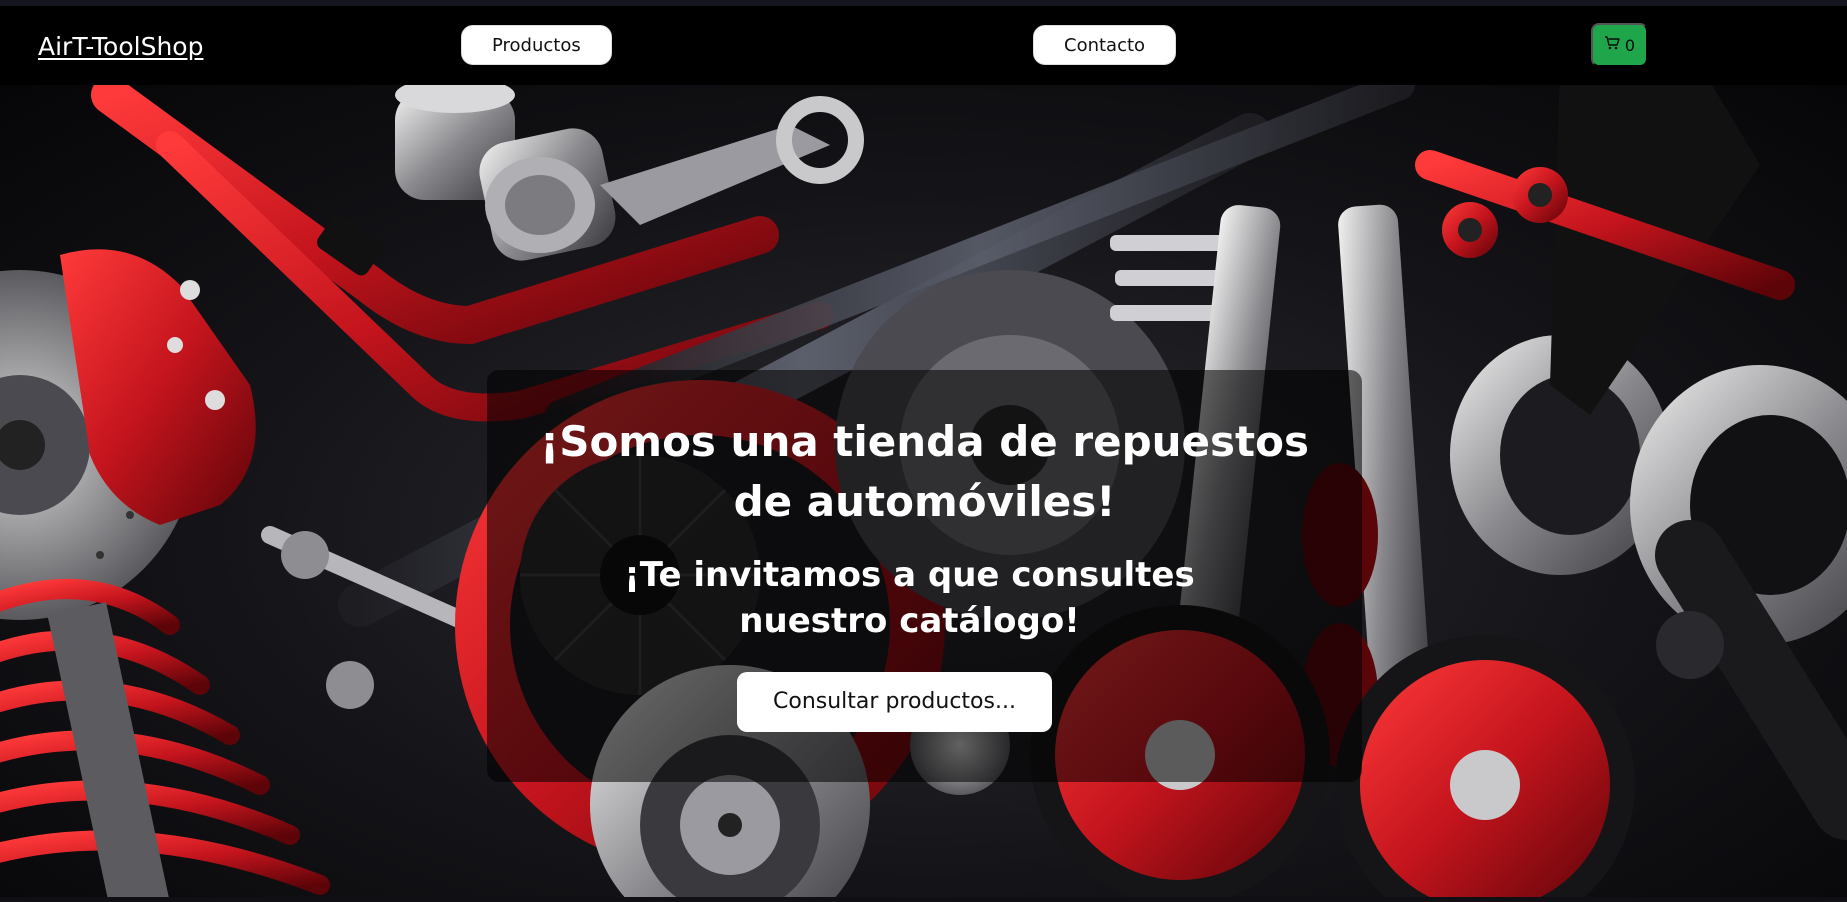  I want to click on cart-icon, so click(1612, 45).